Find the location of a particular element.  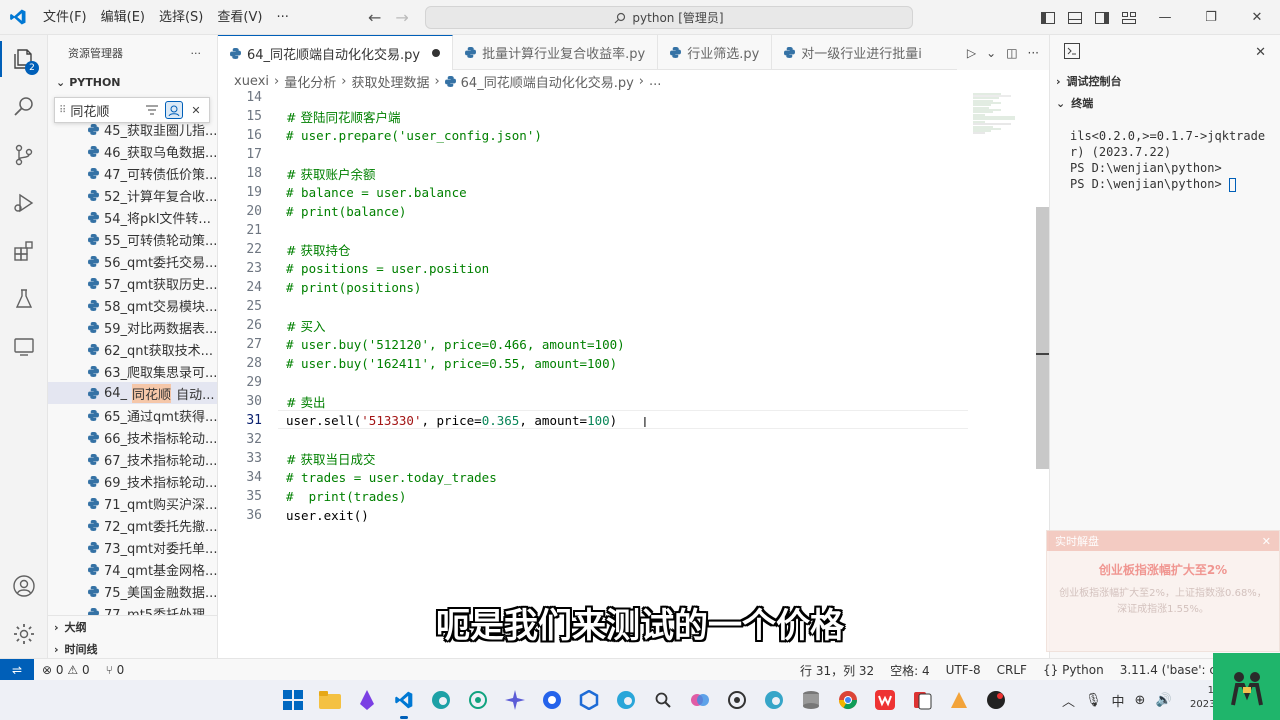

cursor-position: 行 31，列 32 is located at coordinates (837, 670).